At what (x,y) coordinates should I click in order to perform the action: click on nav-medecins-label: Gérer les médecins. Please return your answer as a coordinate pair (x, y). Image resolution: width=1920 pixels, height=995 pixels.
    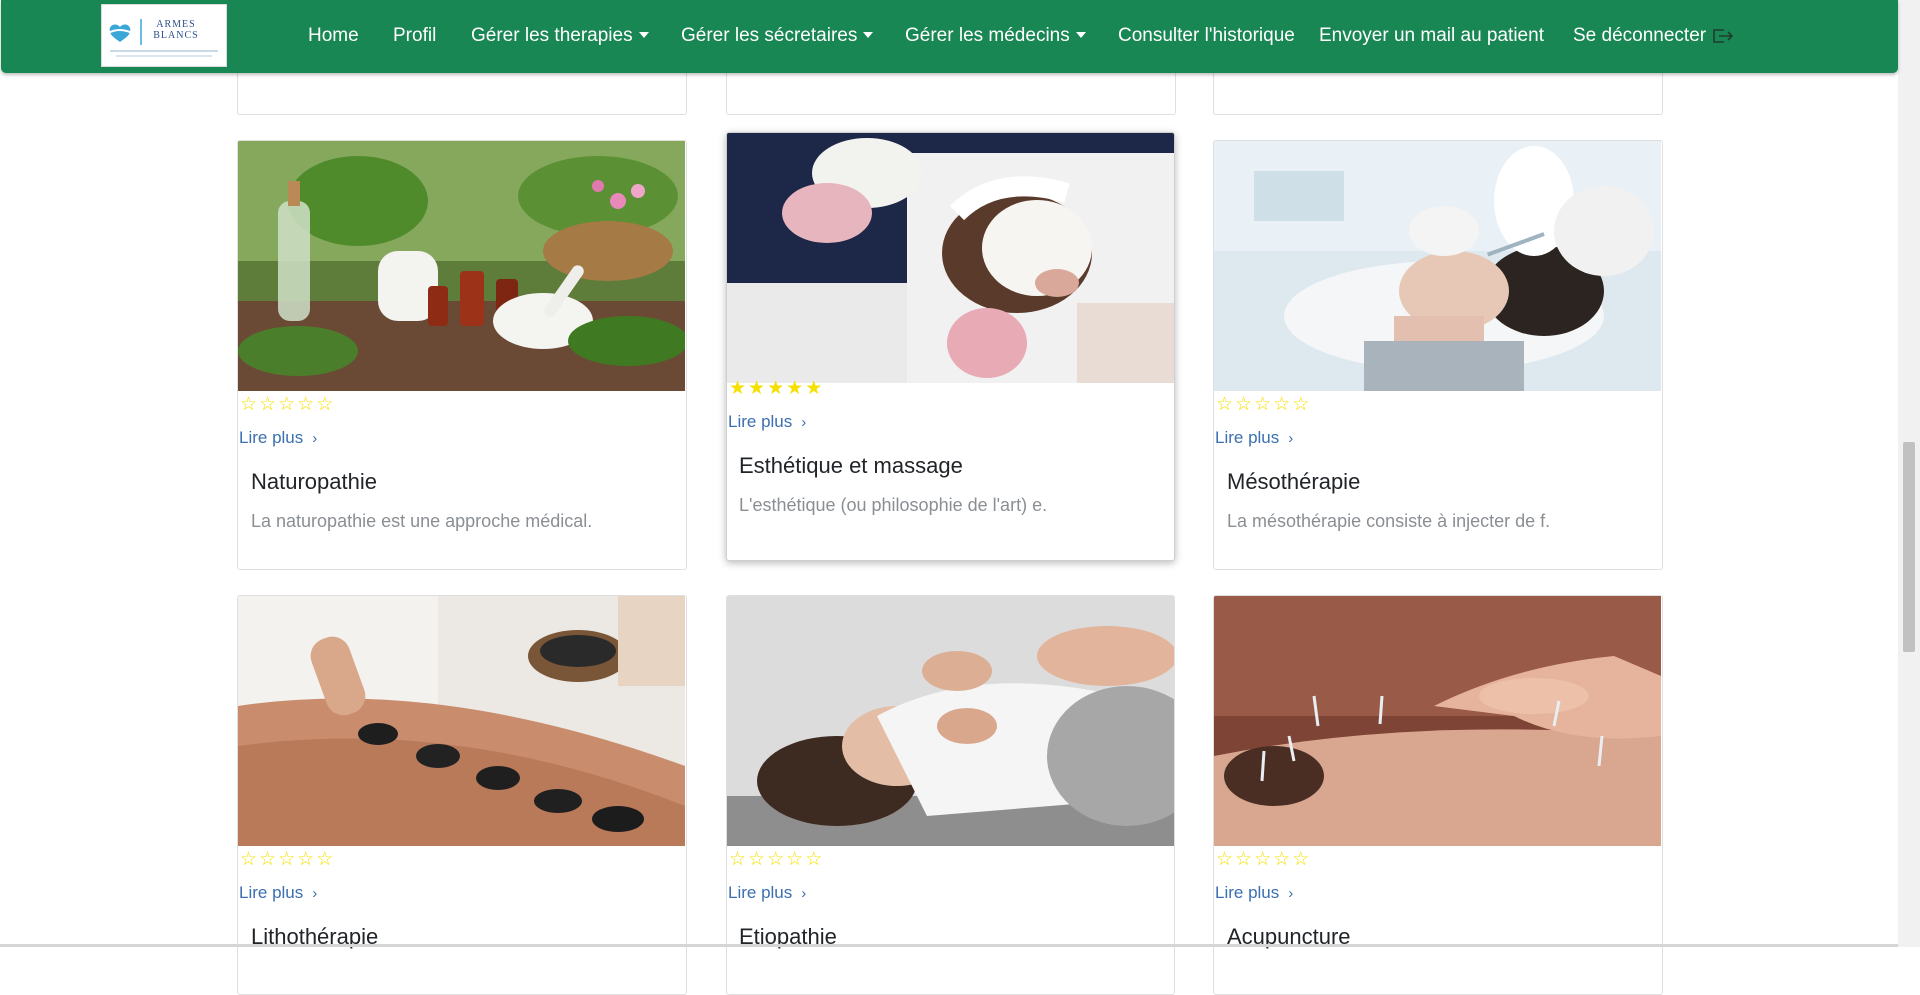
    Looking at the image, I should click on (987, 35).